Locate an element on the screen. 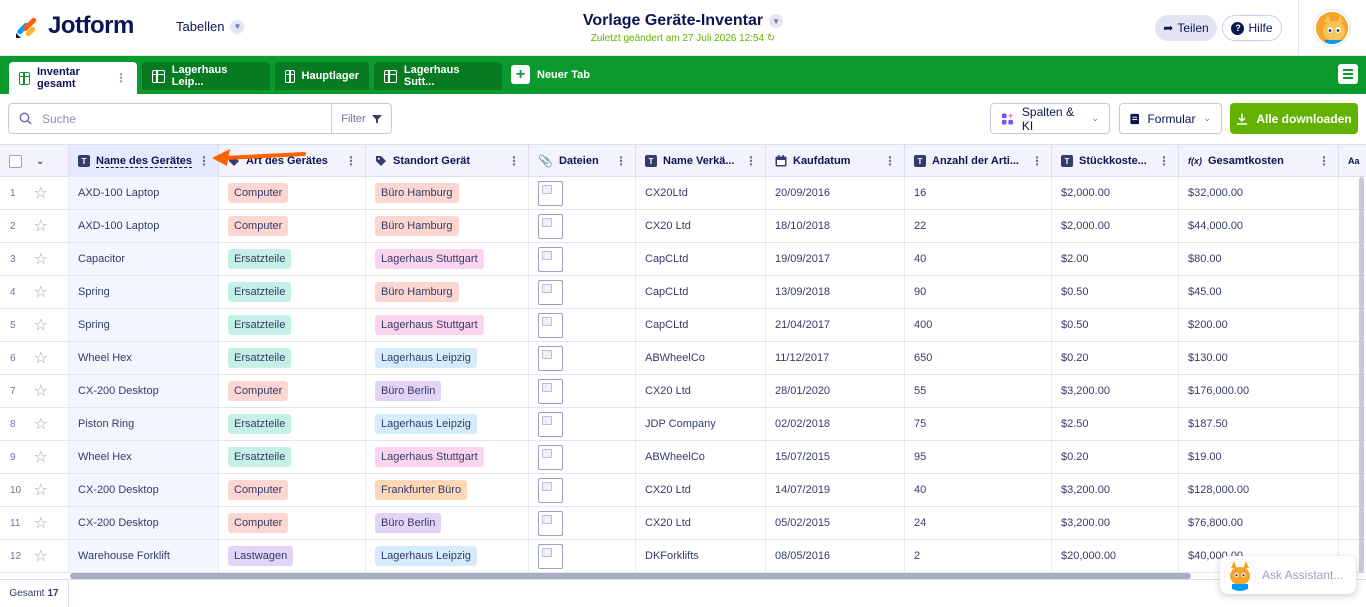 The height and width of the screenshot is (607, 1366). total-cost-cell: $187.50 is located at coordinates (1259, 424).